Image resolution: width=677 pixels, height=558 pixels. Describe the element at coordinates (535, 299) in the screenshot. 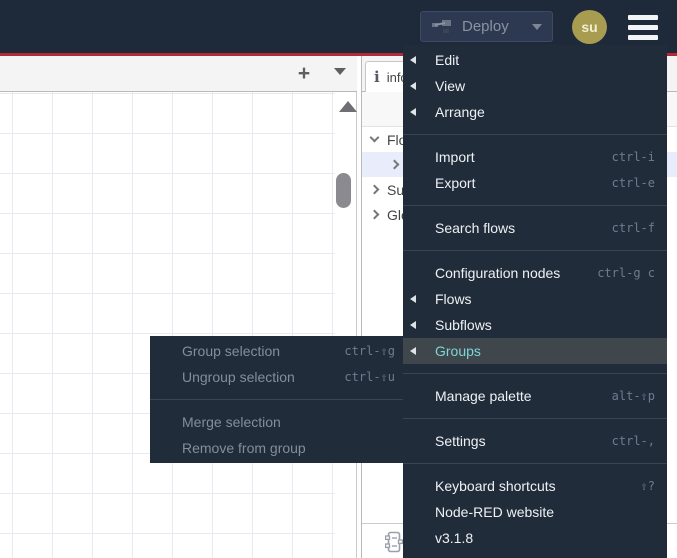

I see `menu-item-flows: Flows` at that location.